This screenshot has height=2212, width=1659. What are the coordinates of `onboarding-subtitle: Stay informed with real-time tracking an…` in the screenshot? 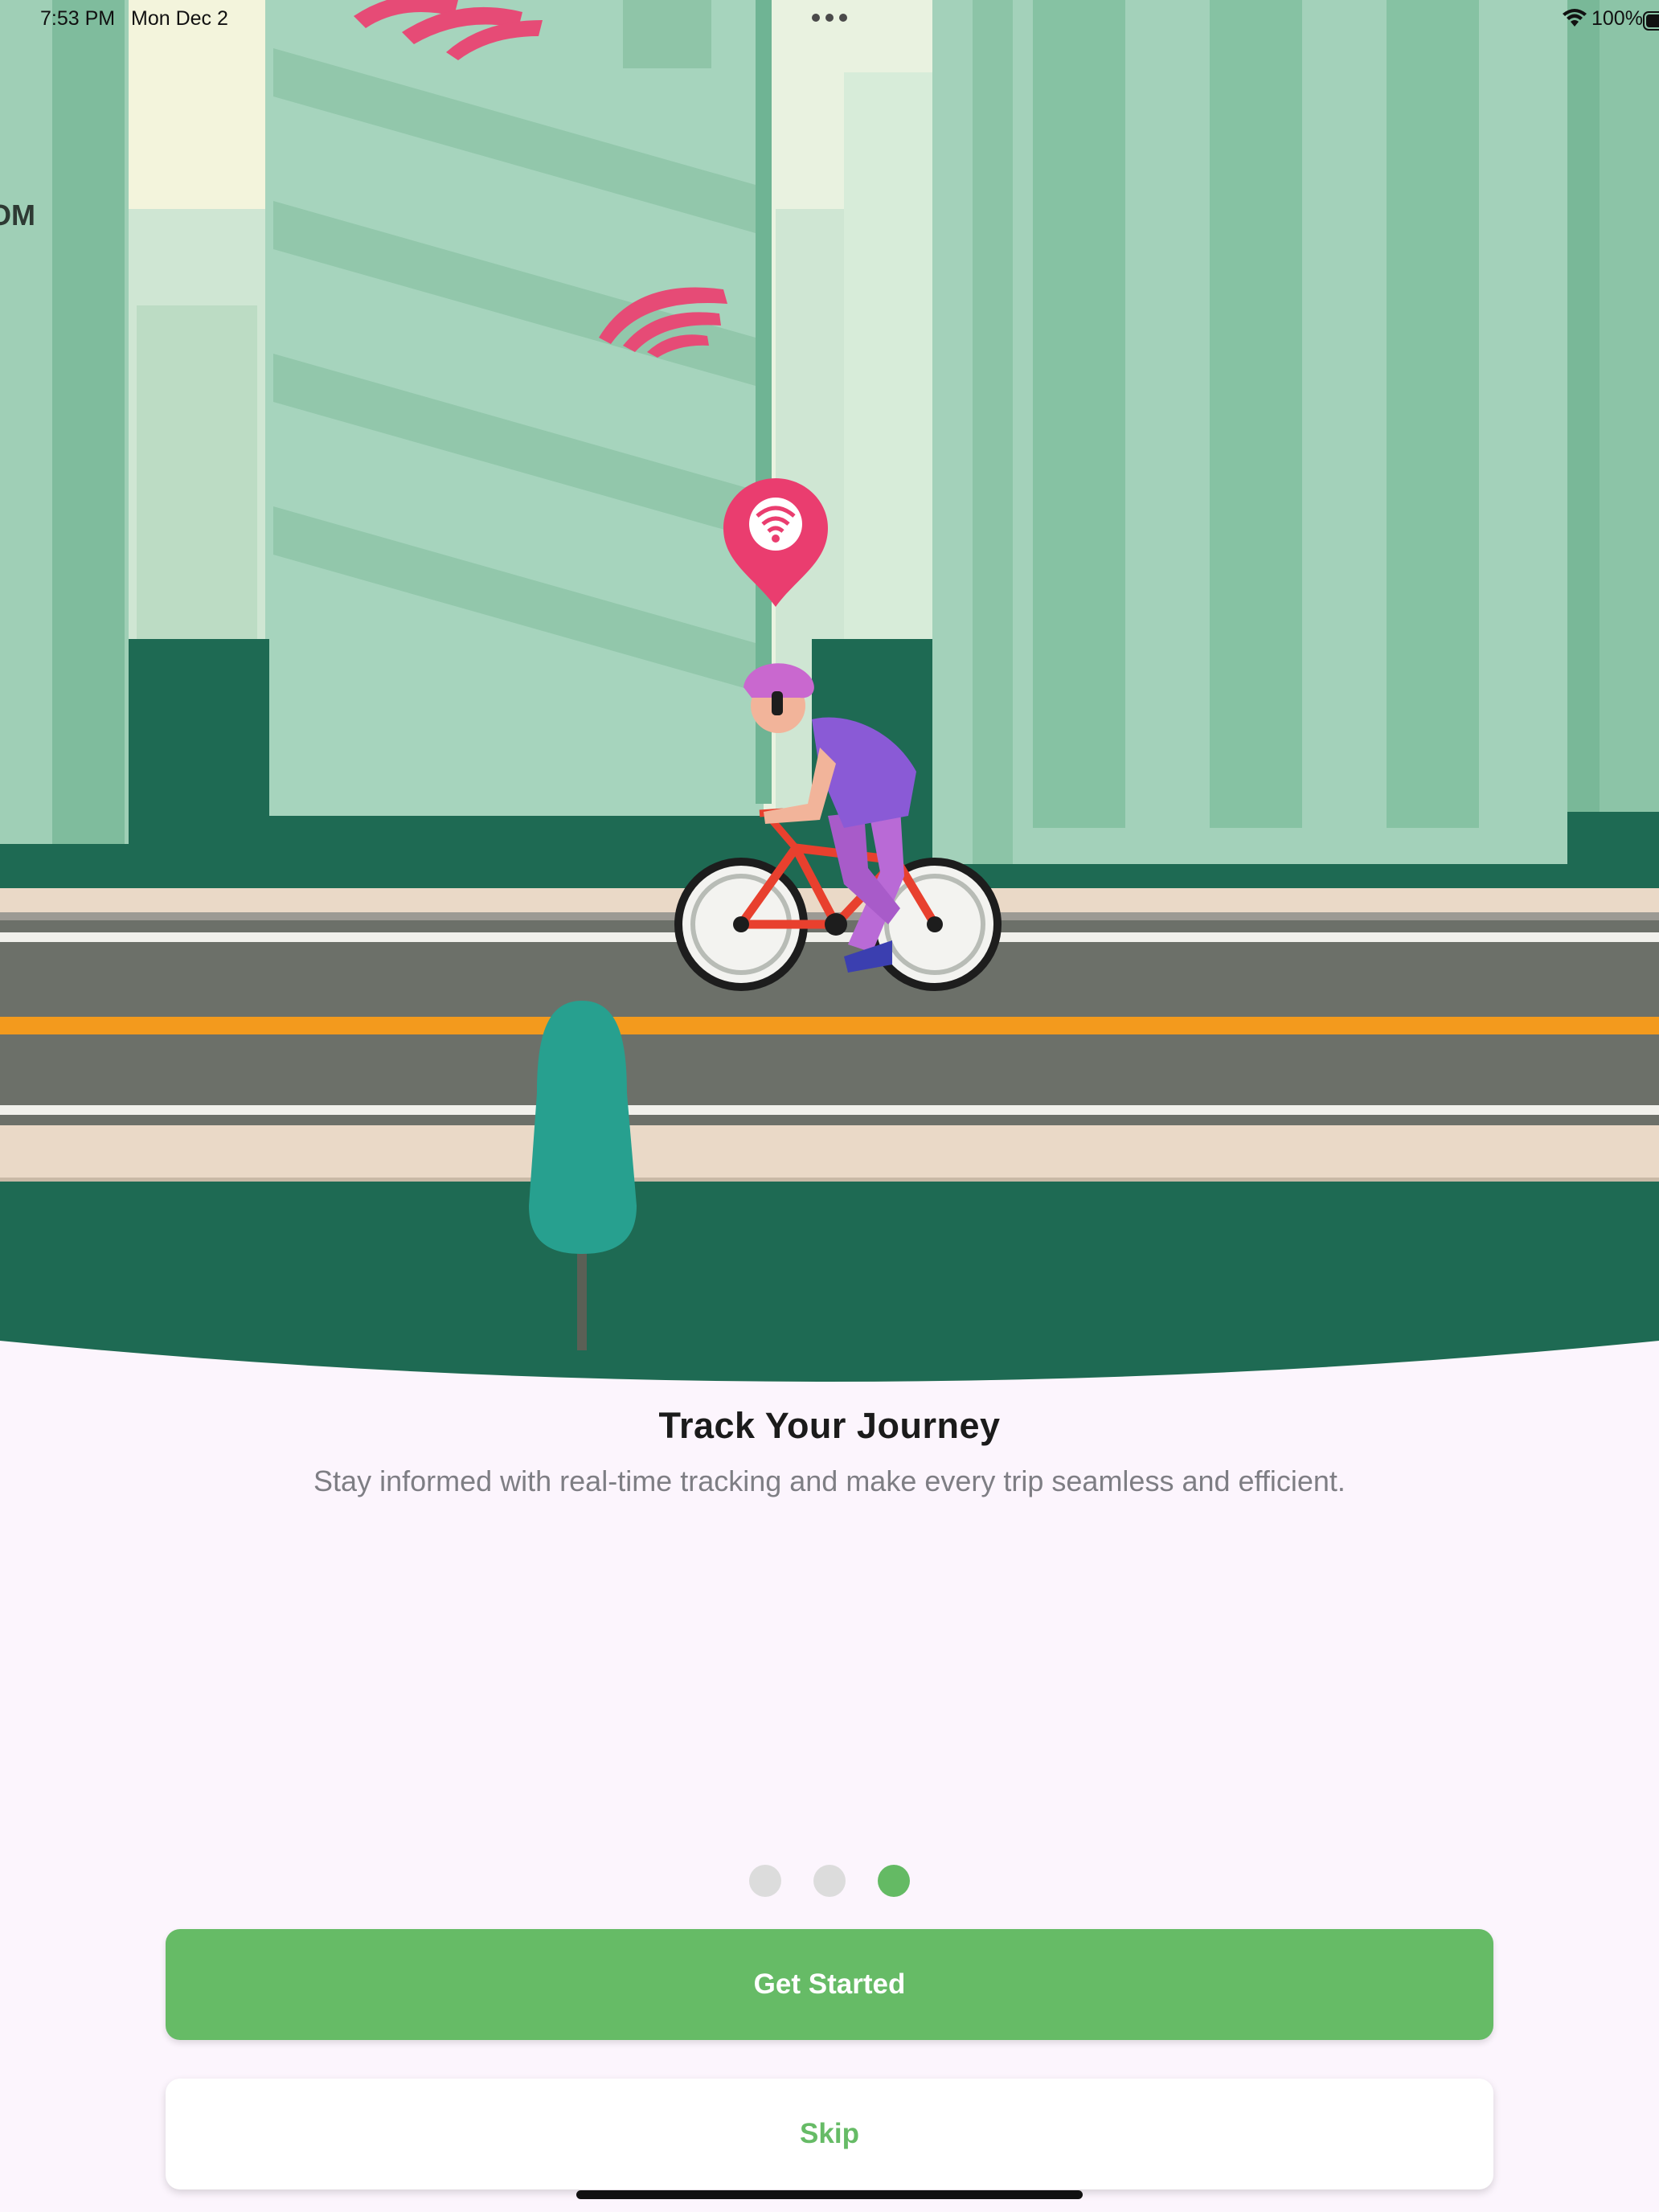 It's located at (829, 1480).